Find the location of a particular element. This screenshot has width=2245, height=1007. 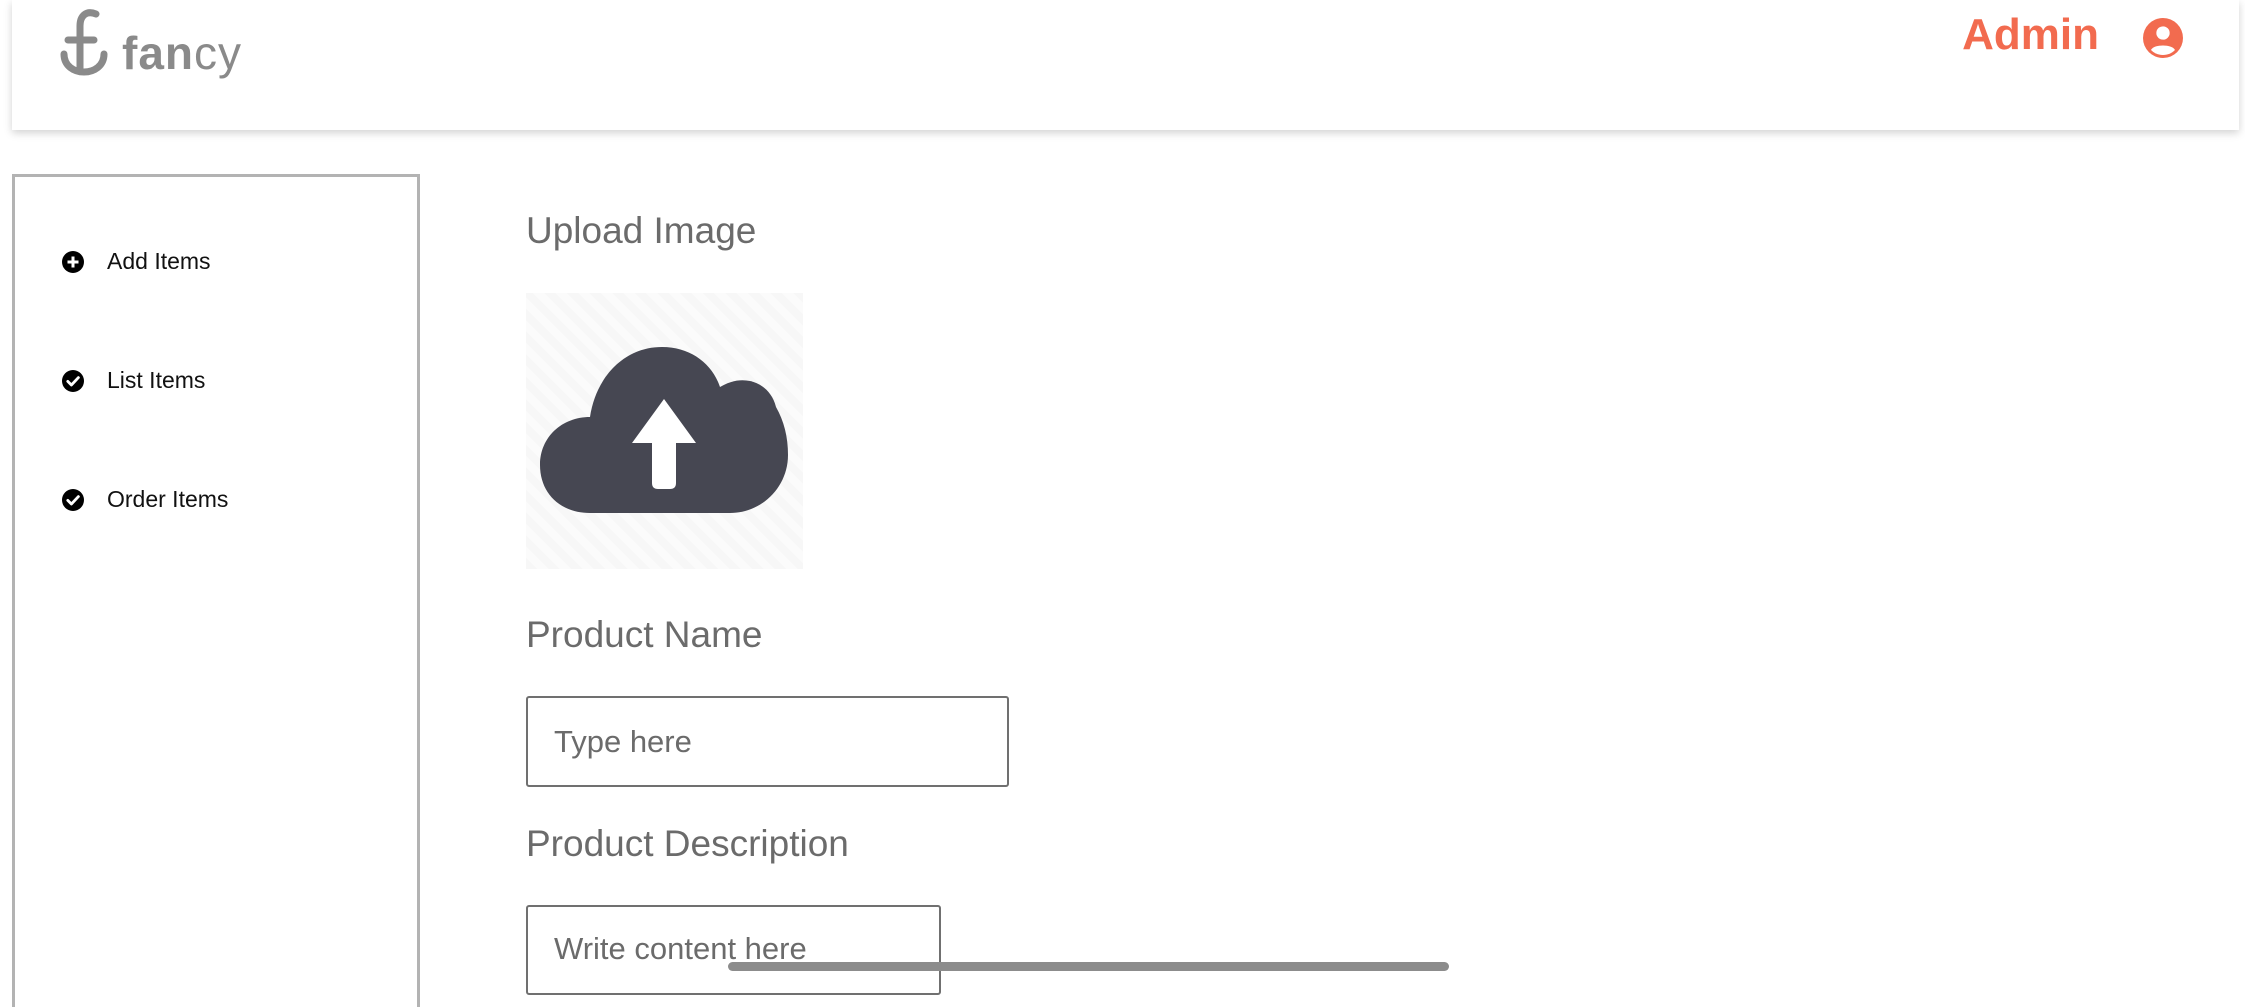

sidebar-item-list-items: List Items is located at coordinates (133, 380).